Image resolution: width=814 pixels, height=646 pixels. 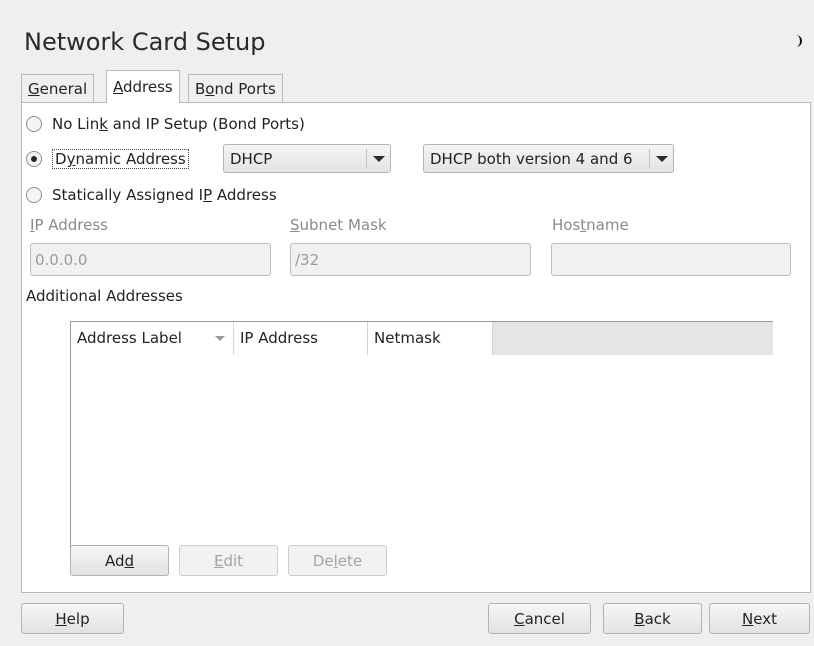 What do you see at coordinates (178, 124) in the screenshot?
I see `no-link-label: No Link and IP Setup (Bond Ports)` at bounding box center [178, 124].